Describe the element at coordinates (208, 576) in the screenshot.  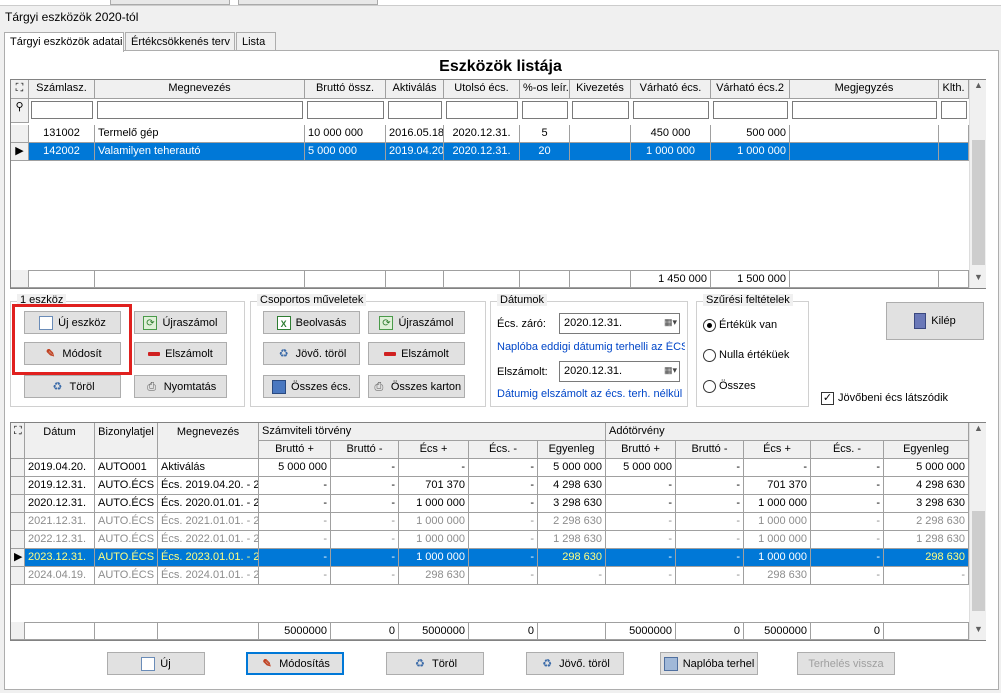
I see `transaction-row-megn: Écs. 2024.01.01. - 202` at that location.